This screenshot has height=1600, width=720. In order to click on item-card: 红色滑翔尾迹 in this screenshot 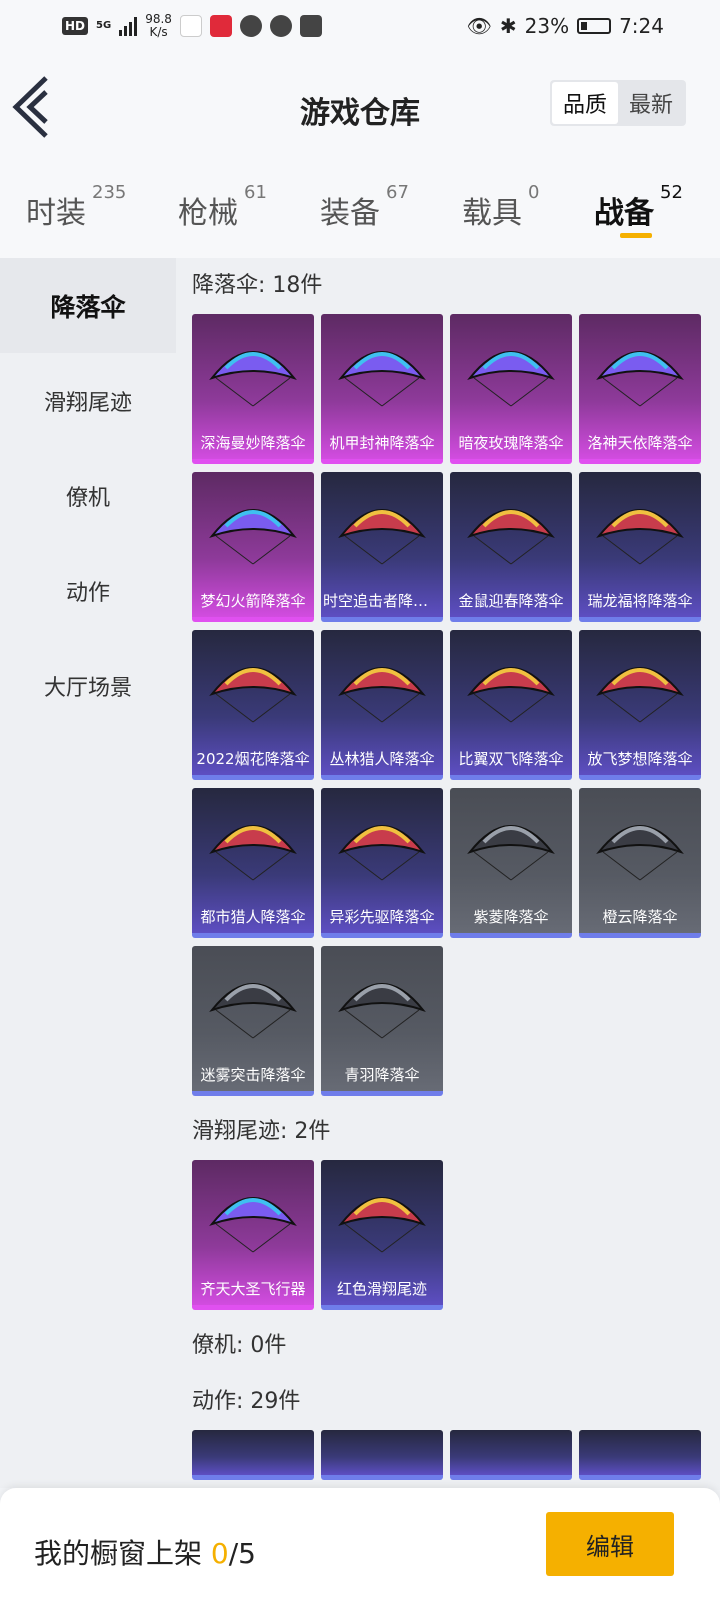, I will do `click(382, 1235)`.